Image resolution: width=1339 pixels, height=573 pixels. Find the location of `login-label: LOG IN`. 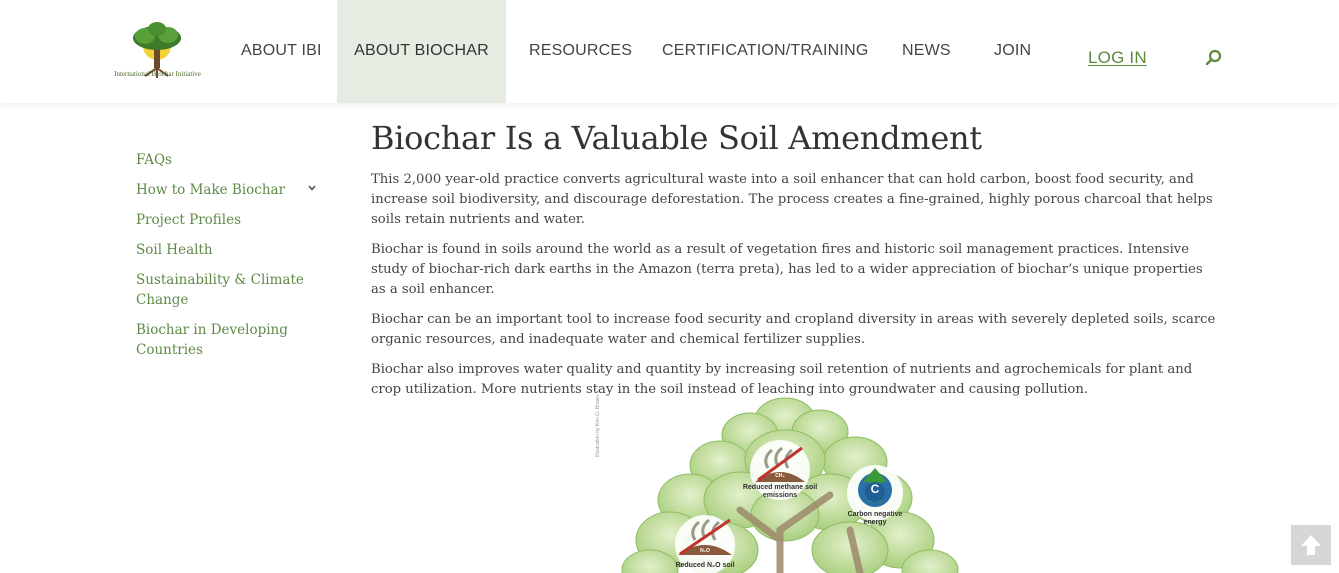

login-label: LOG IN is located at coordinates (1117, 57).